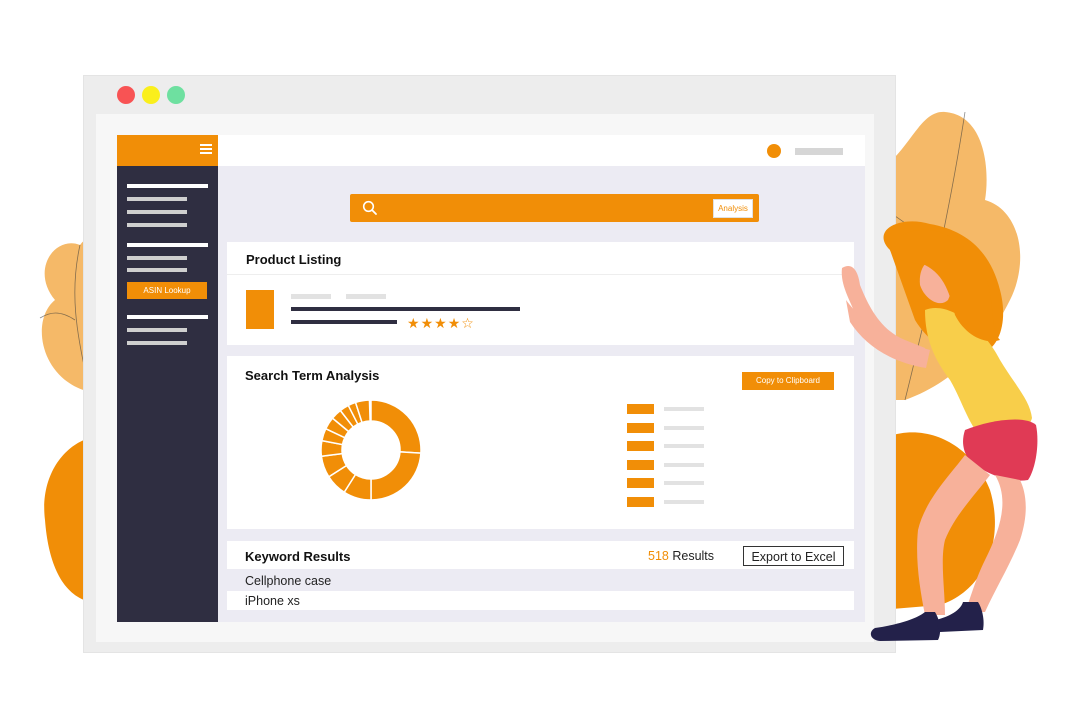  What do you see at coordinates (540, 274) in the screenshot?
I see `card-divider` at bounding box center [540, 274].